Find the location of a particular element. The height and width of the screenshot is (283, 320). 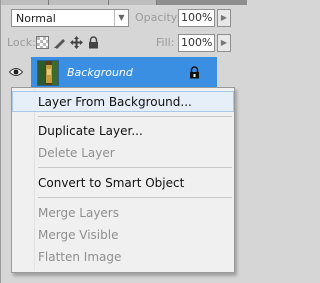

layer-thumbnail is located at coordinates (48, 73).